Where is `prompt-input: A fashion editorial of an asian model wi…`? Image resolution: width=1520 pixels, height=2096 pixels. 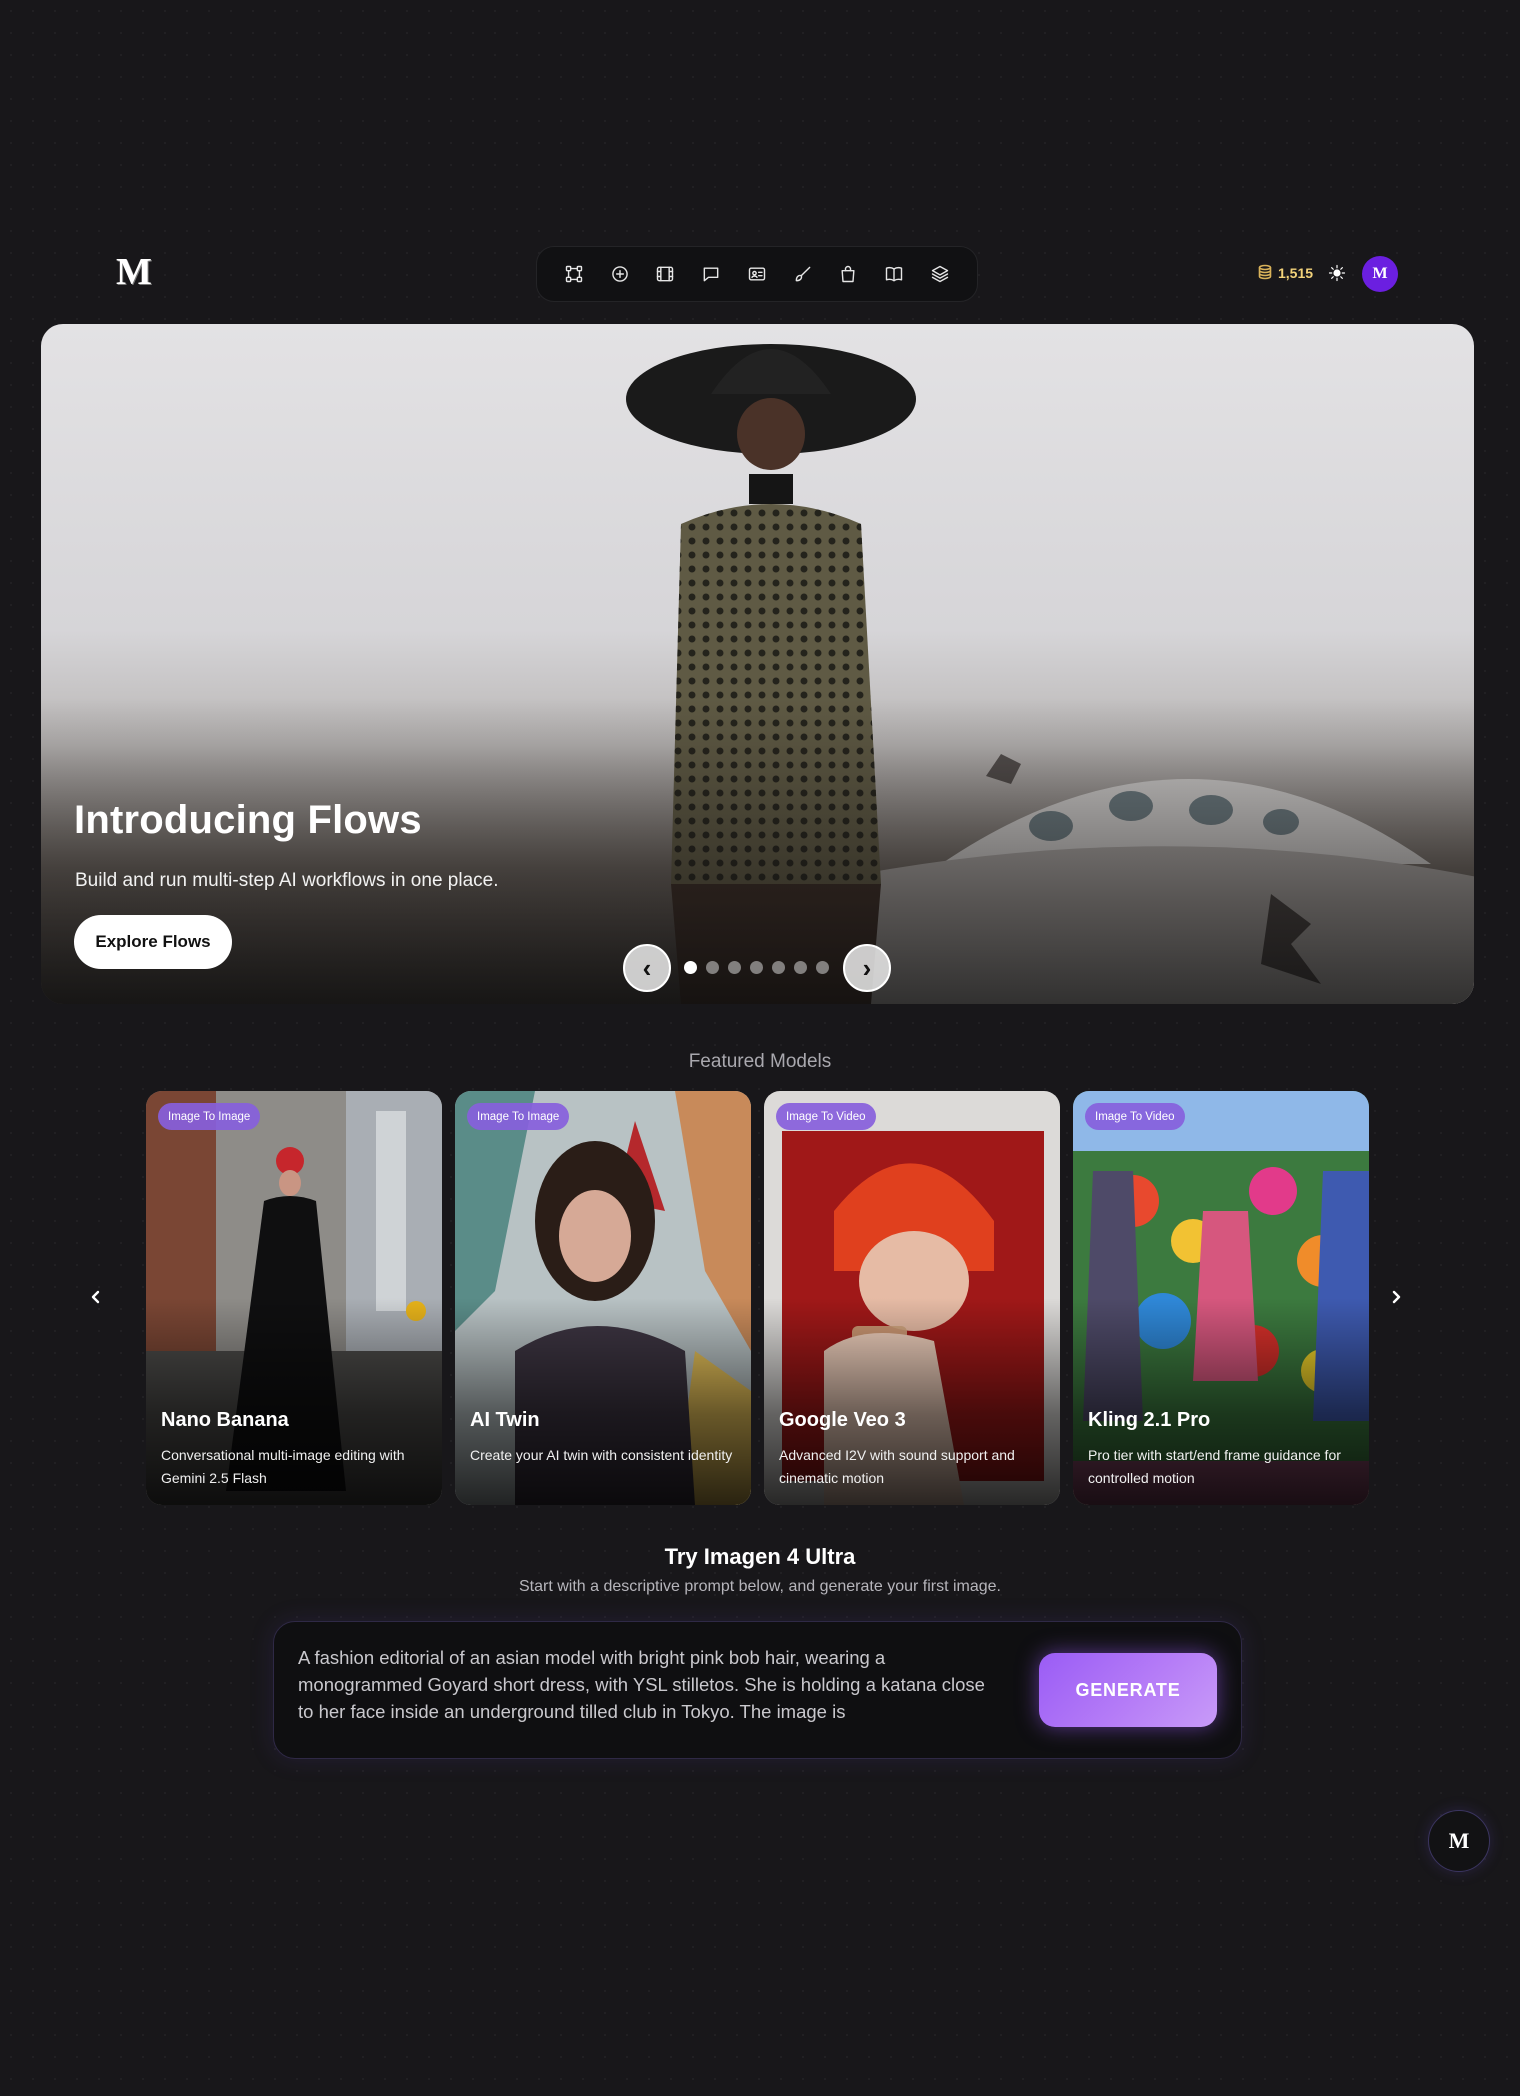 prompt-input: A fashion editorial of an asian model wi… is located at coordinates (648, 1690).